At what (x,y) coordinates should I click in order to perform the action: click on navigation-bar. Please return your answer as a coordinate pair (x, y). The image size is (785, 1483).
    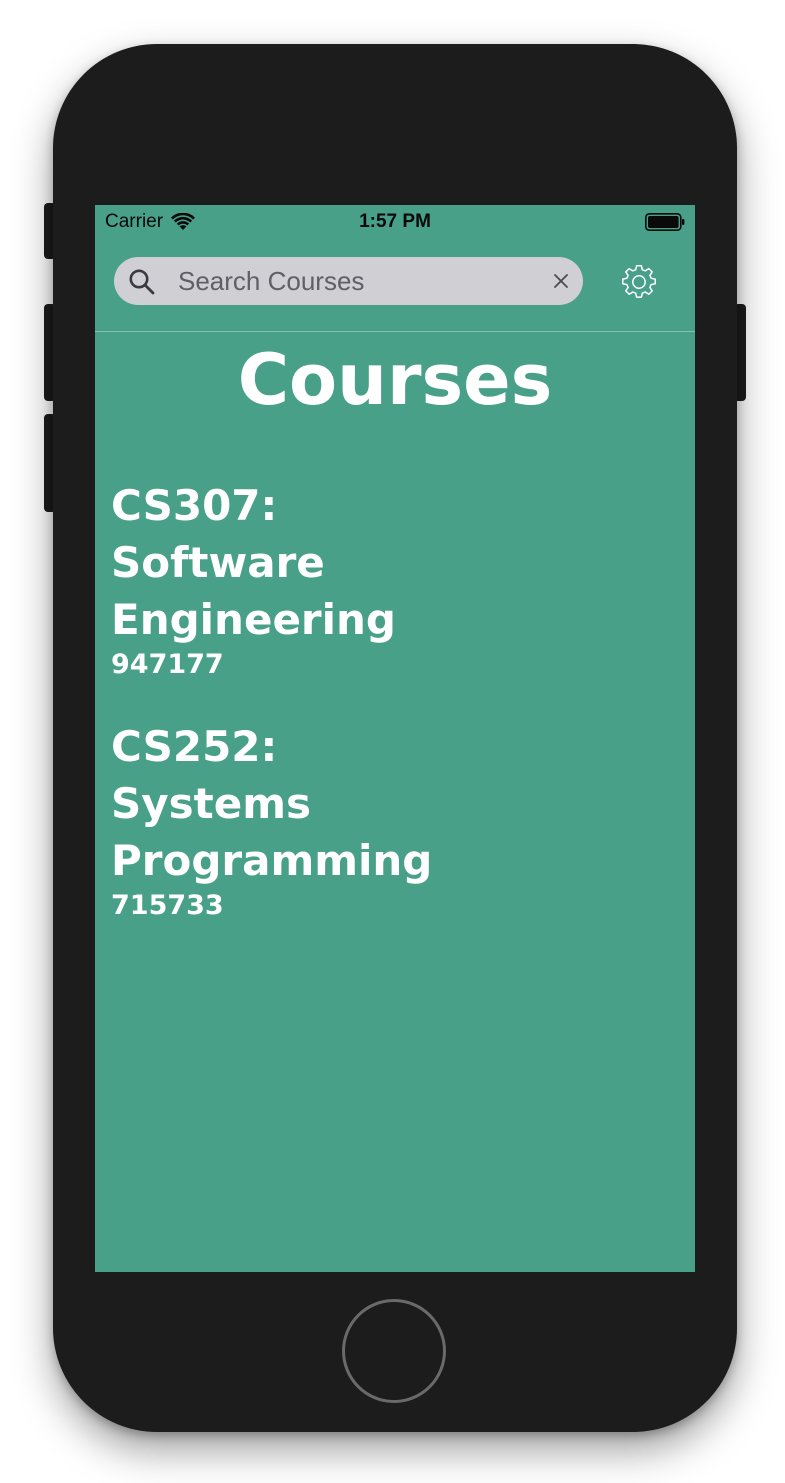
    Looking at the image, I should click on (395, 285).